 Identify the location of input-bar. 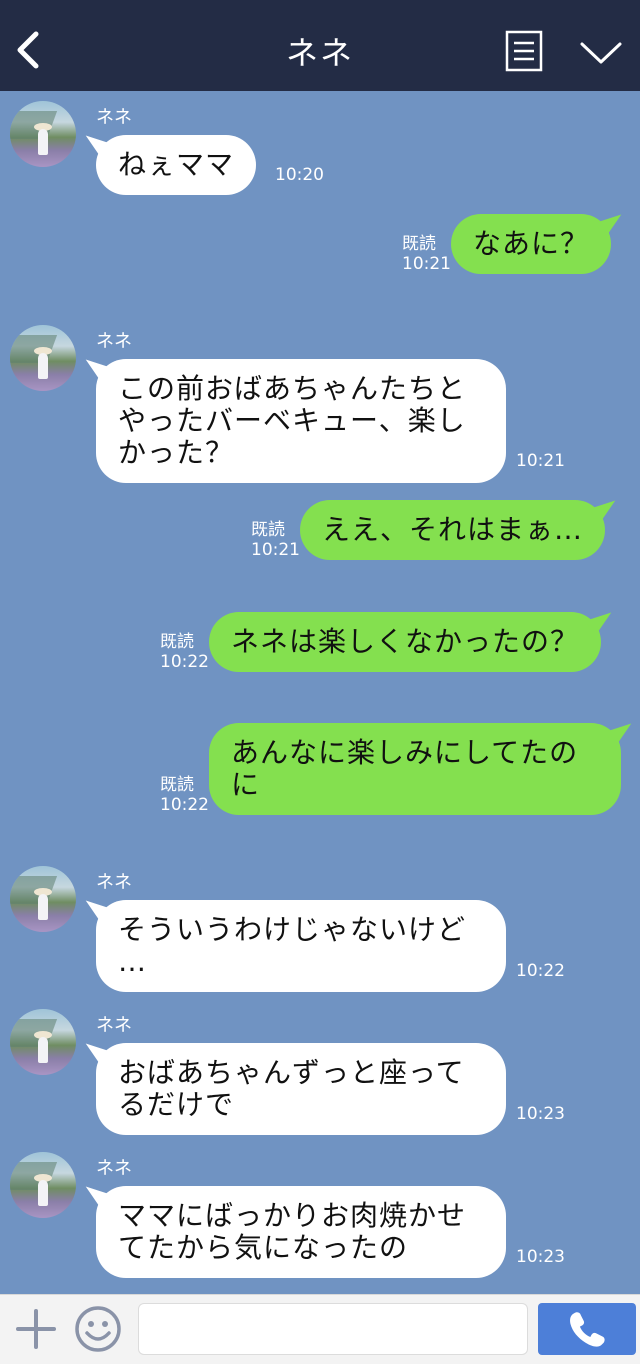
(320, 1329).